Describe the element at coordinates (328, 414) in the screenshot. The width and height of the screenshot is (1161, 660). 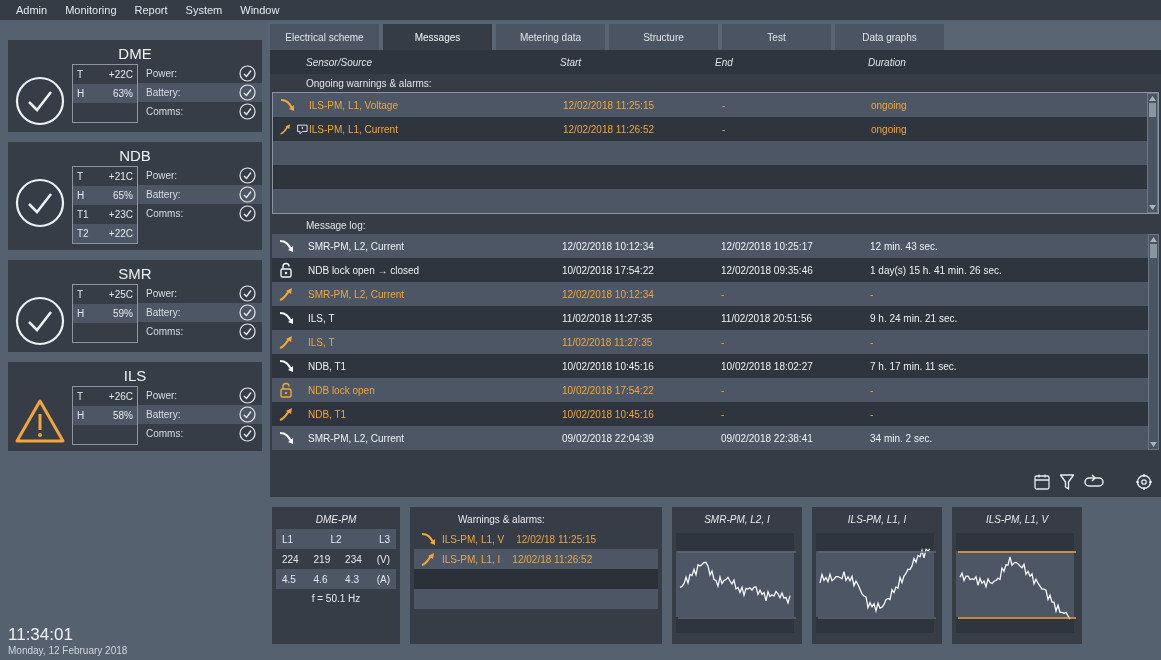
I see `table-cell-text: NDB, T1` at that location.